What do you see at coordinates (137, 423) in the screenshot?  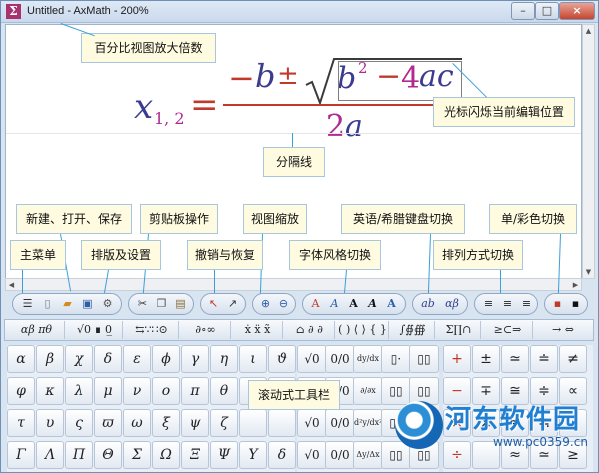 I see `greek-symbol-button: ω` at bounding box center [137, 423].